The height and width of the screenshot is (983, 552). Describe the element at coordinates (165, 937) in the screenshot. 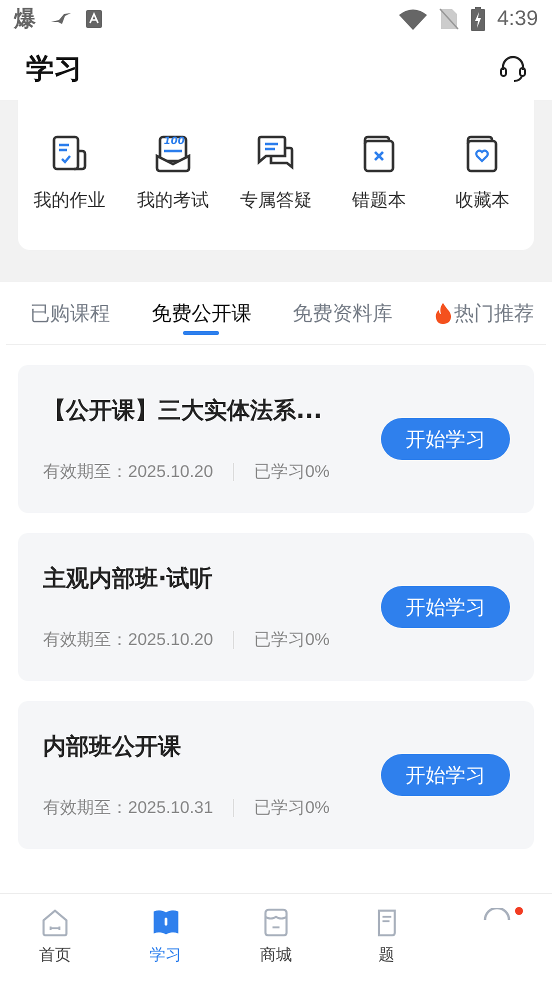

I see `nav-tab: 学习` at that location.